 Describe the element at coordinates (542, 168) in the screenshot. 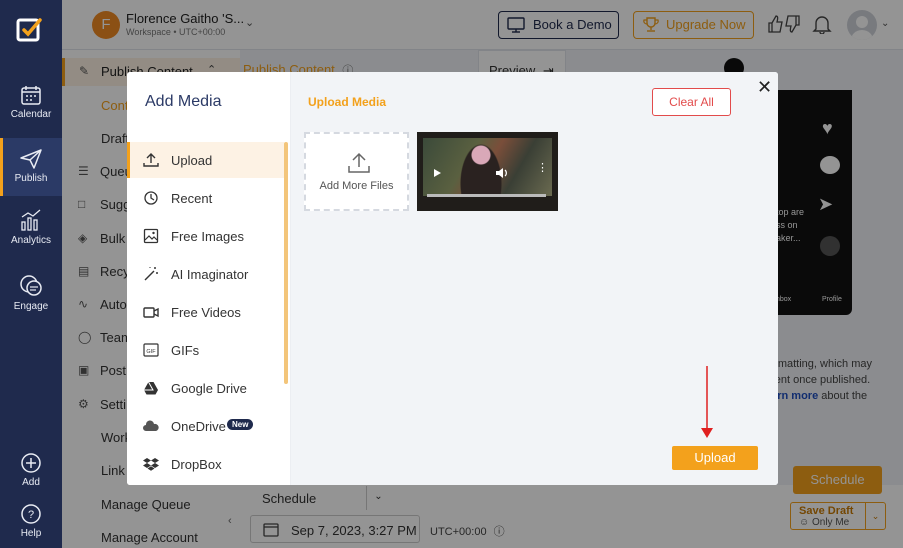

I see `more-options-icon: ⋮` at that location.